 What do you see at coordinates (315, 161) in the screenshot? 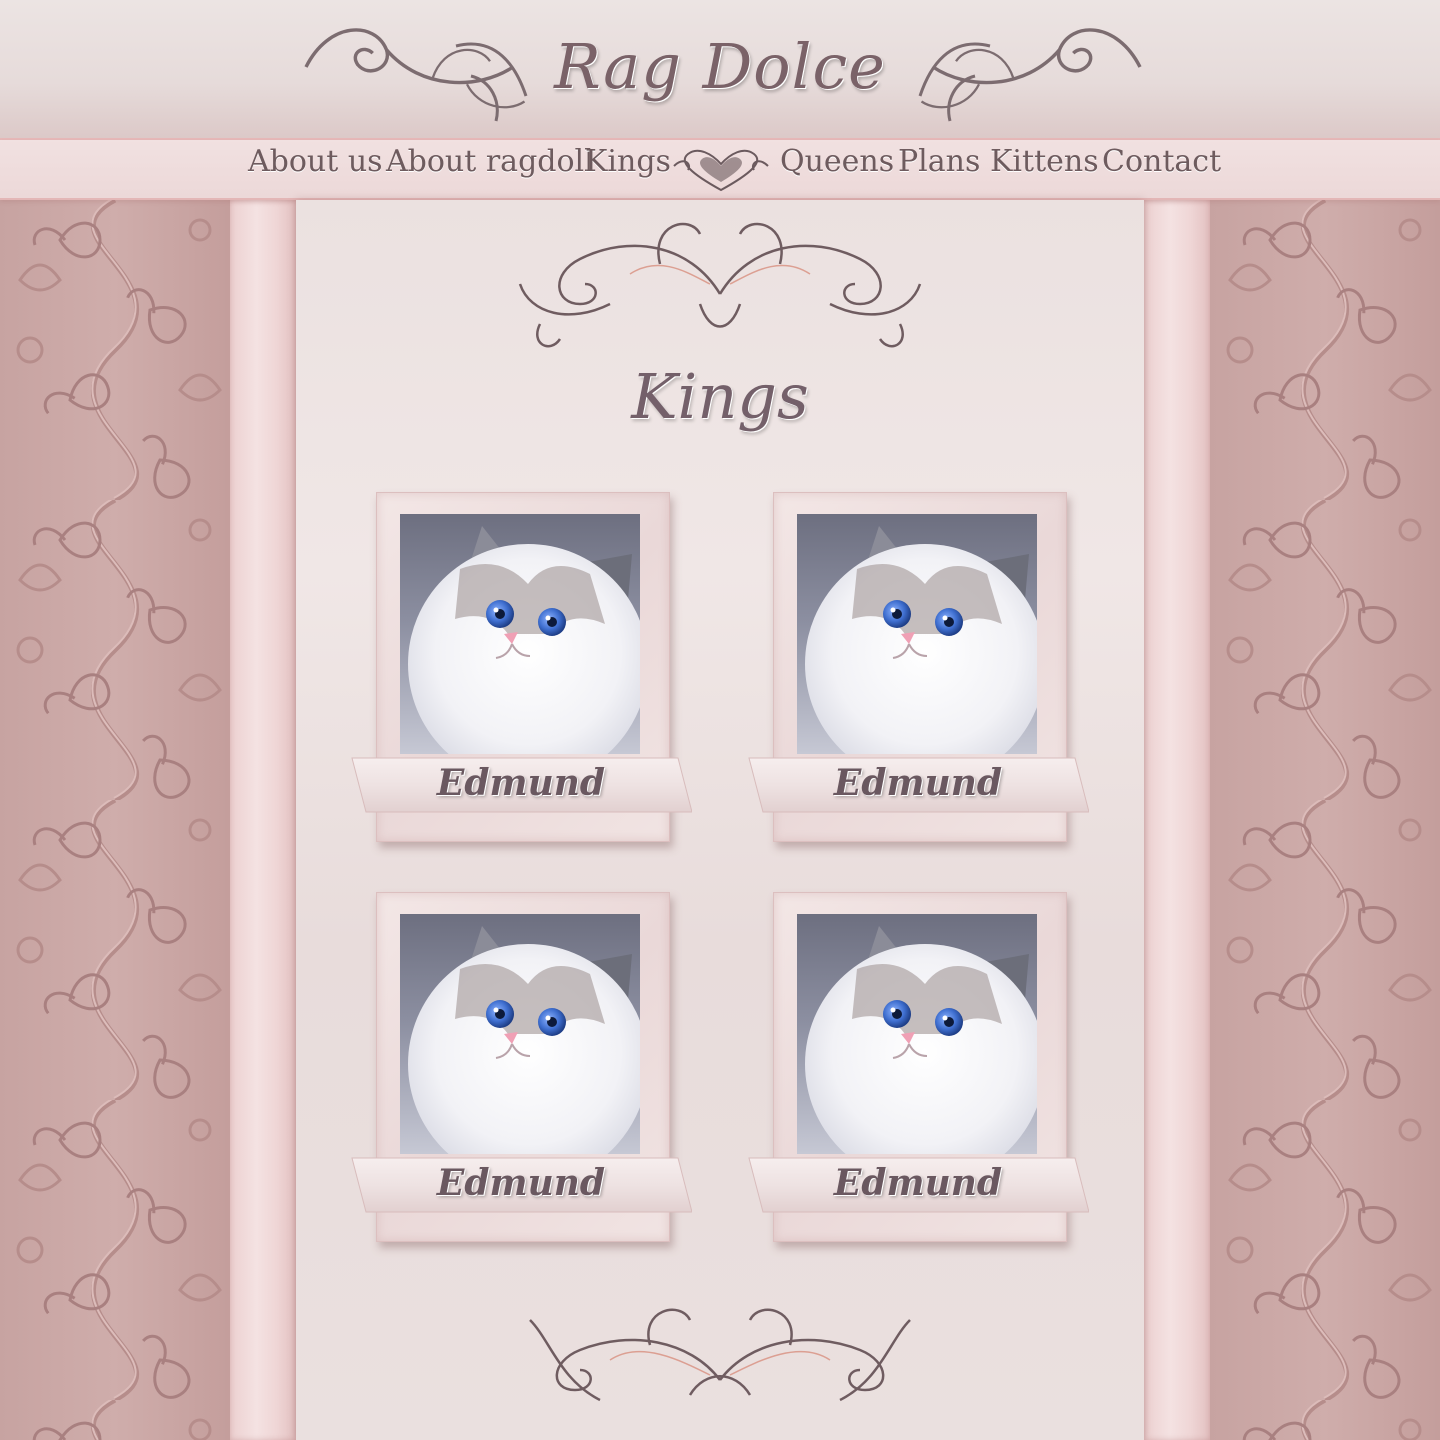
I see `nav-item-about-us: About us` at bounding box center [315, 161].